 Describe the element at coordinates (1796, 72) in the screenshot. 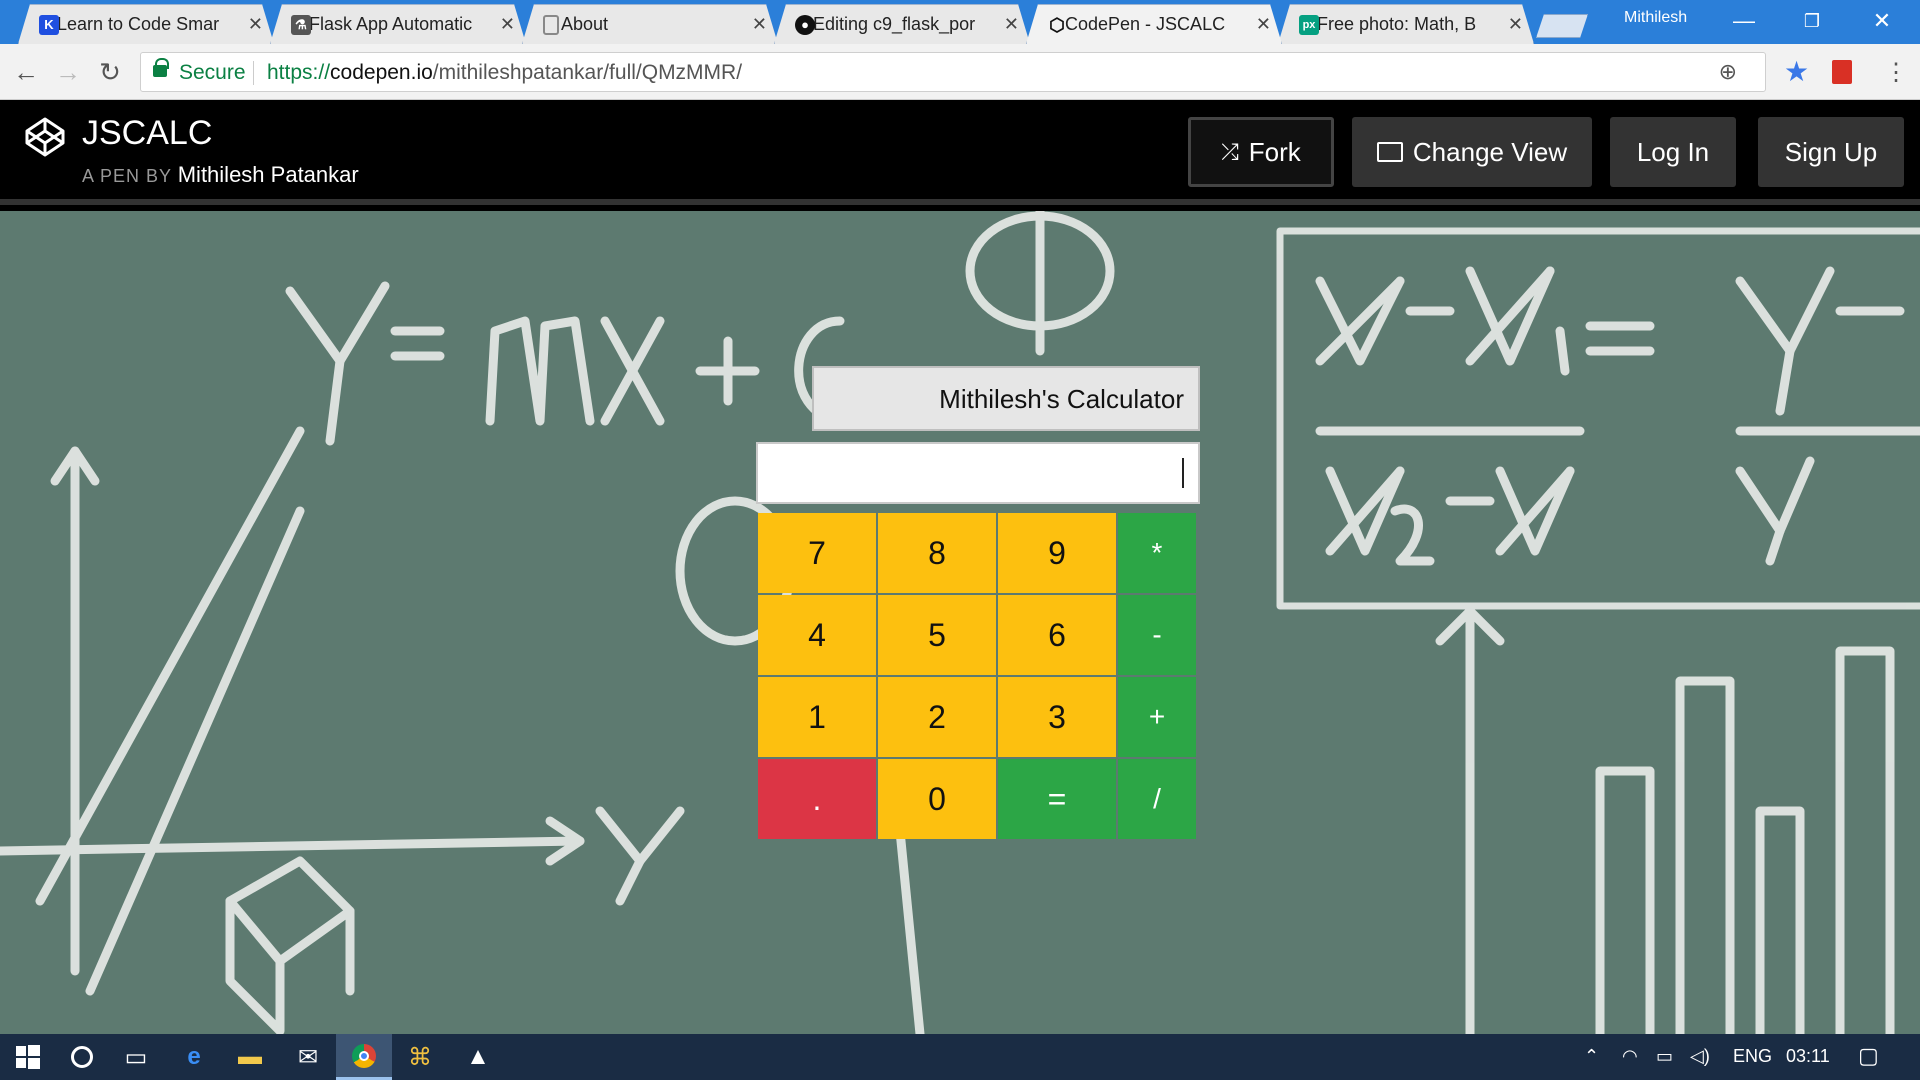

I see `bookmark-star-icon: ★` at that location.